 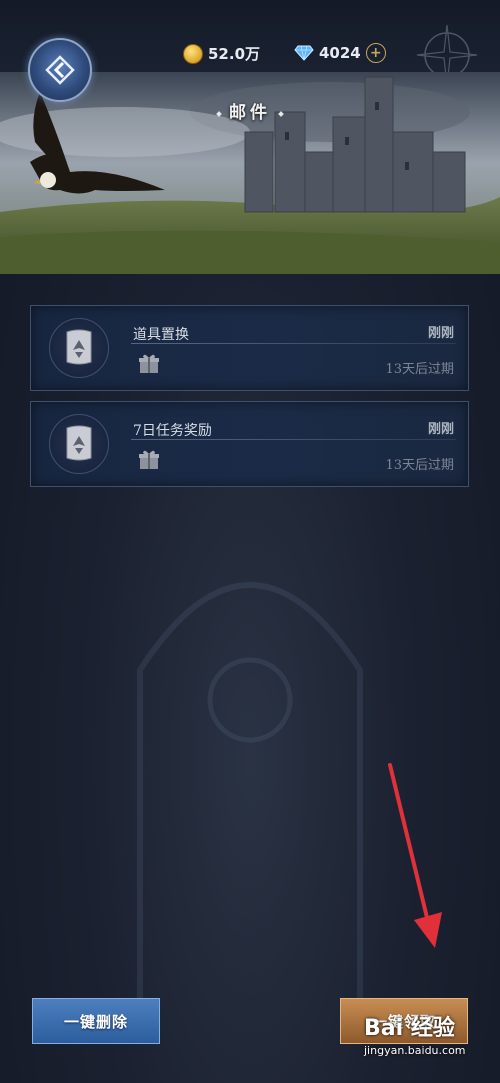 I want to click on back-emblem-icon, so click(x=60, y=70).